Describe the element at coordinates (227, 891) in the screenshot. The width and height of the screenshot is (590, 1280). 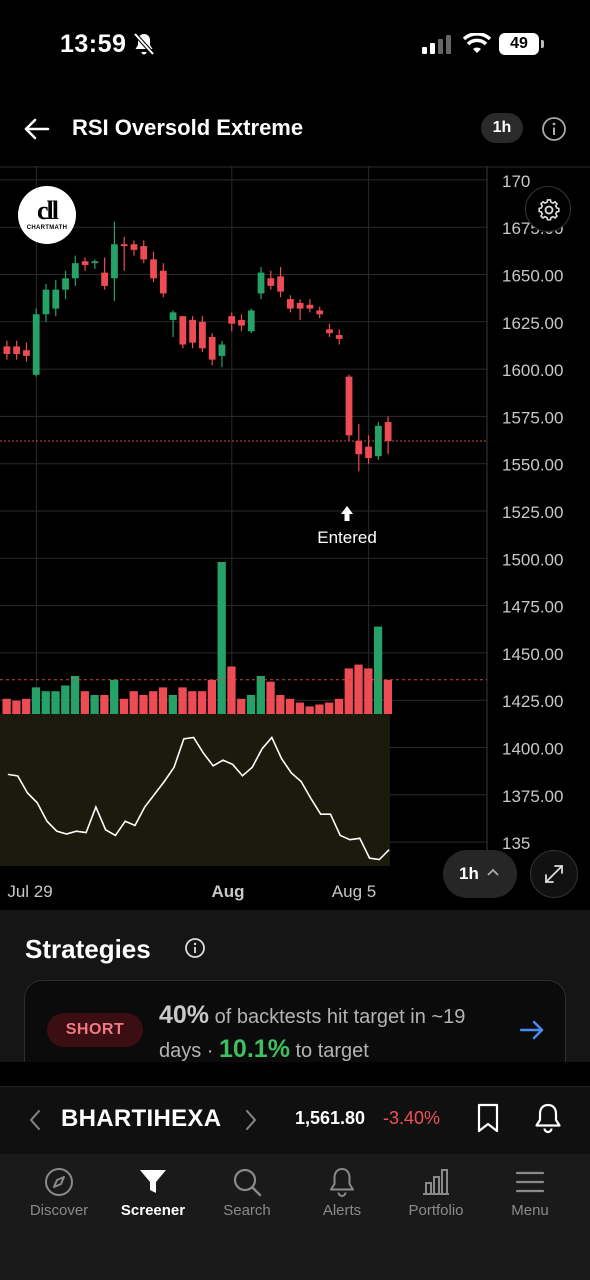
I see `x-tick-label: Aug` at that location.